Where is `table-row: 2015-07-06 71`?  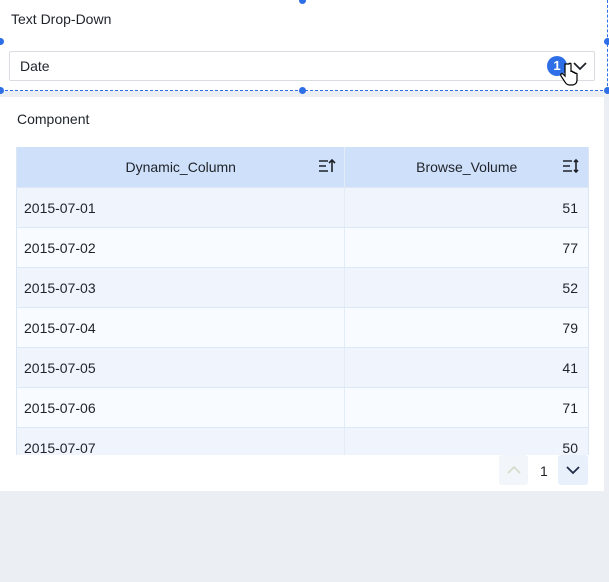 table-row: 2015-07-06 71 is located at coordinates (302, 407).